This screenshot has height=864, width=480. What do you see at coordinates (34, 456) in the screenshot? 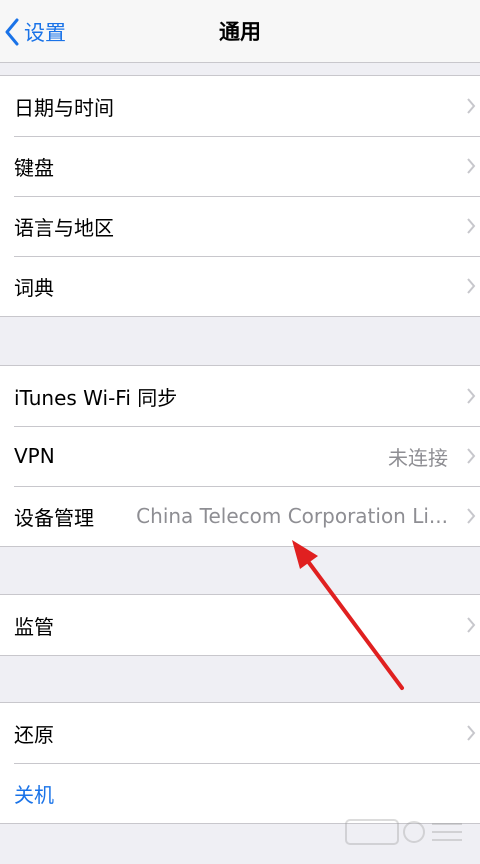
I see `row-label: VPN` at bounding box center [34, 456].